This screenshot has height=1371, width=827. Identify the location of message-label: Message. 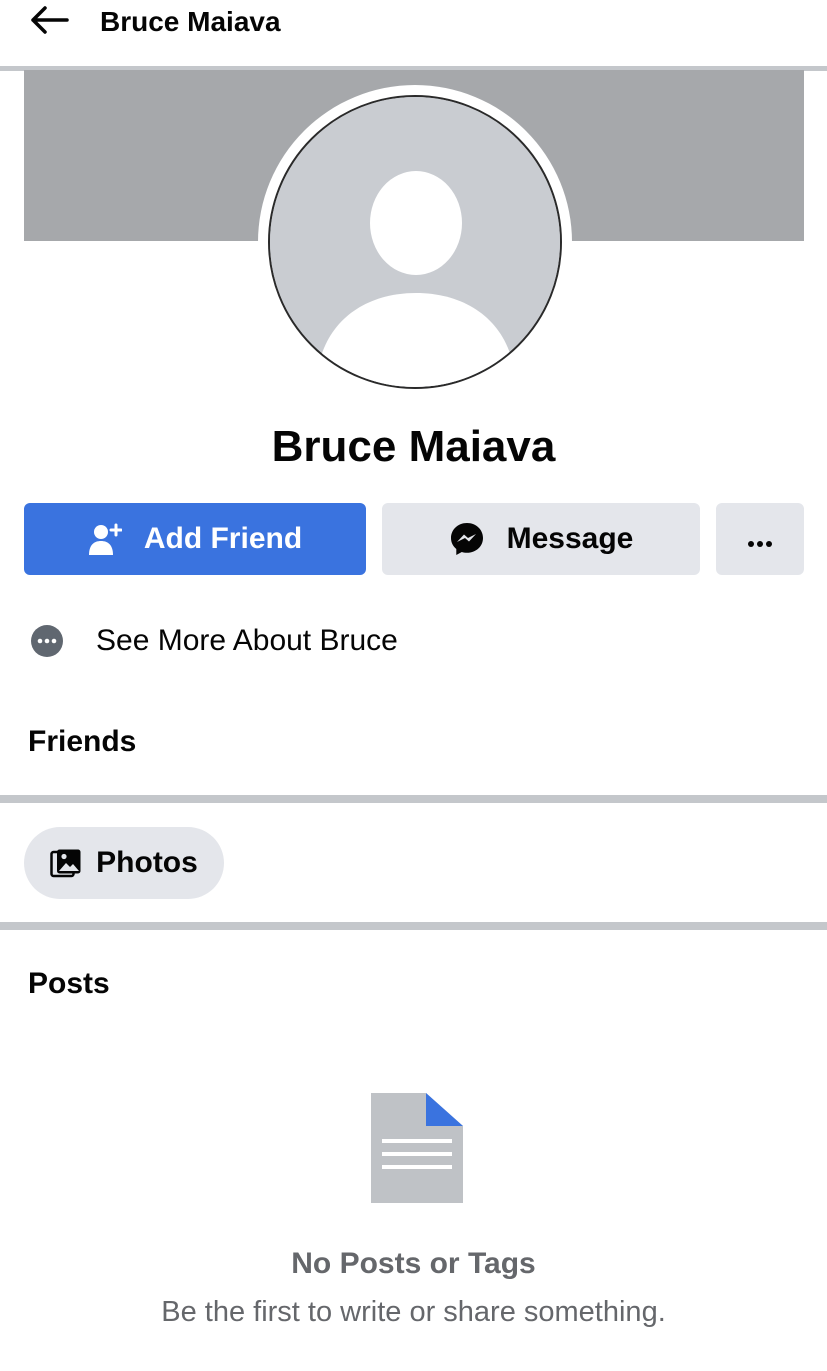
(570, 538).